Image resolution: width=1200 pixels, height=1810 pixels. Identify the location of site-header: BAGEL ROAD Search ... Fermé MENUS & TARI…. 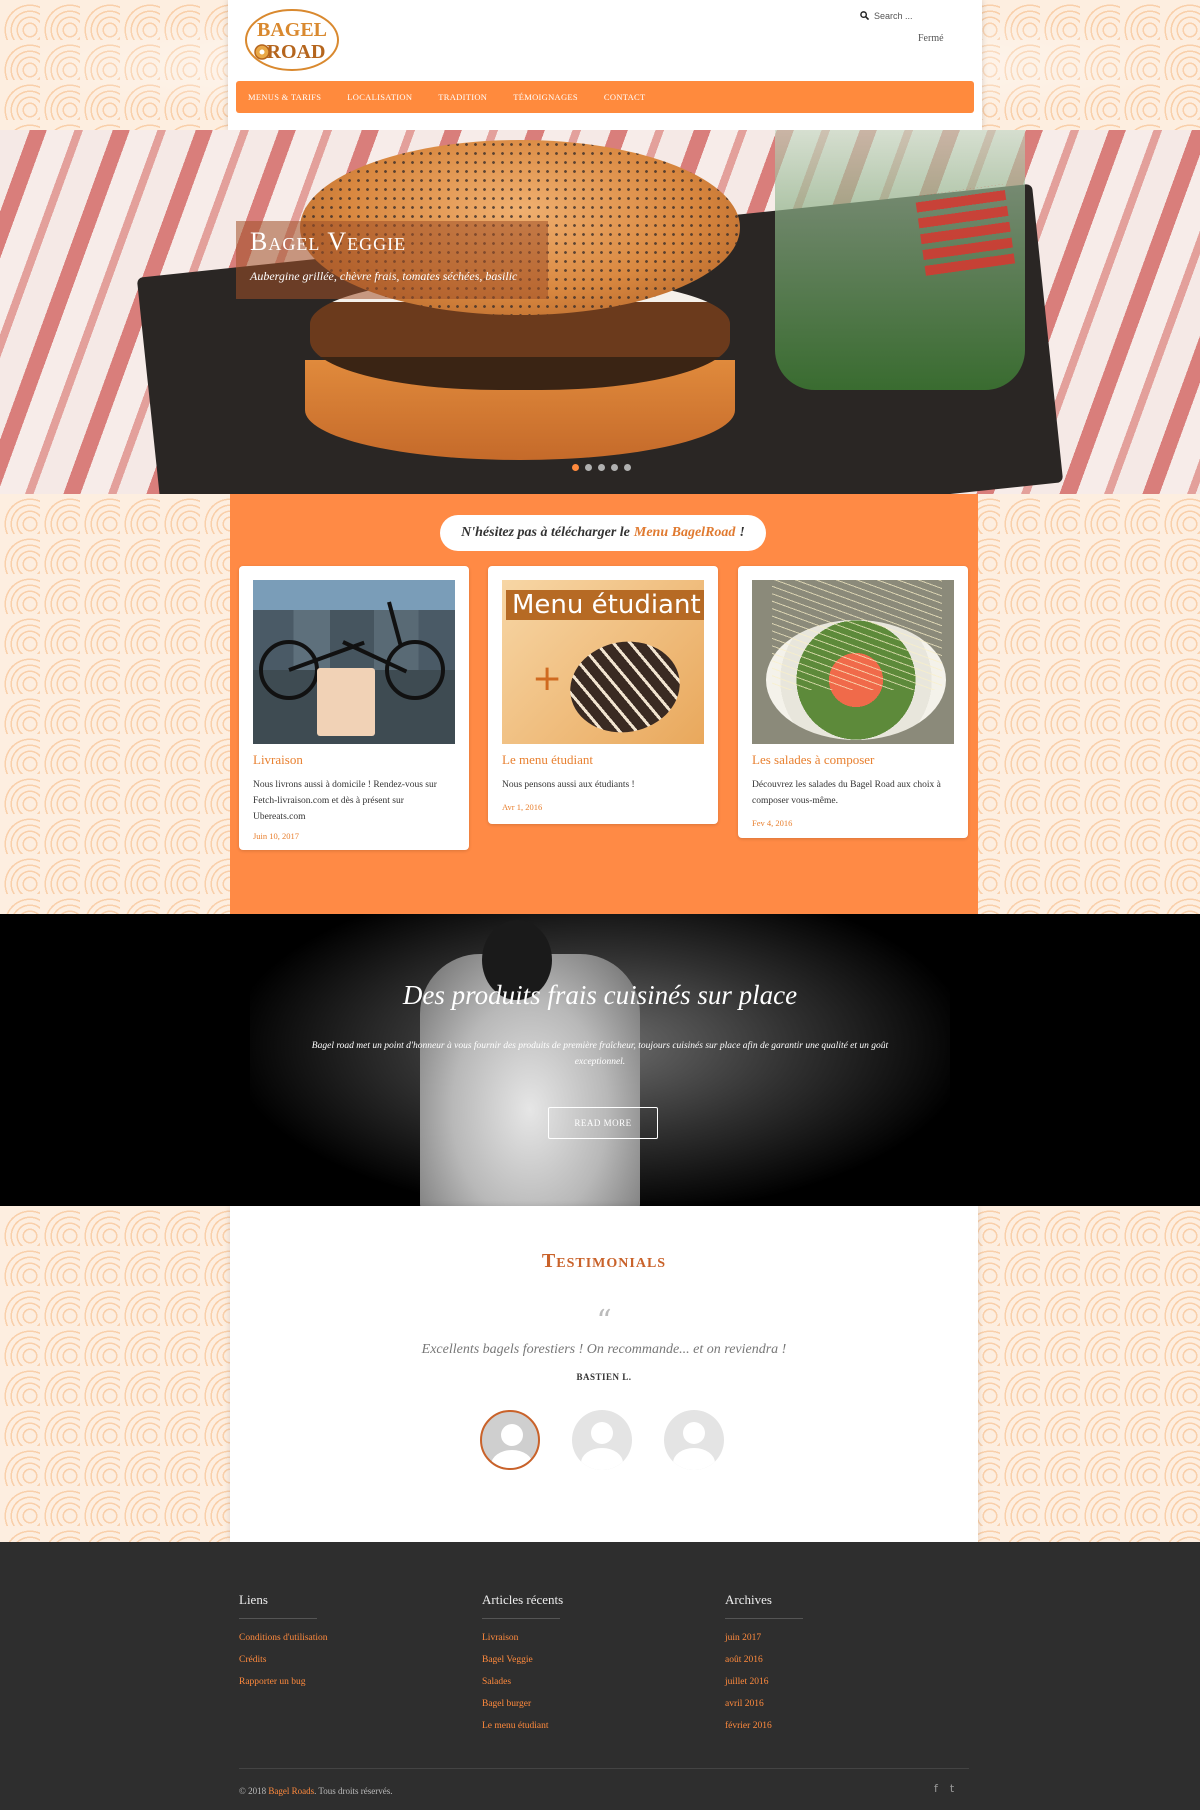
(605, 65).